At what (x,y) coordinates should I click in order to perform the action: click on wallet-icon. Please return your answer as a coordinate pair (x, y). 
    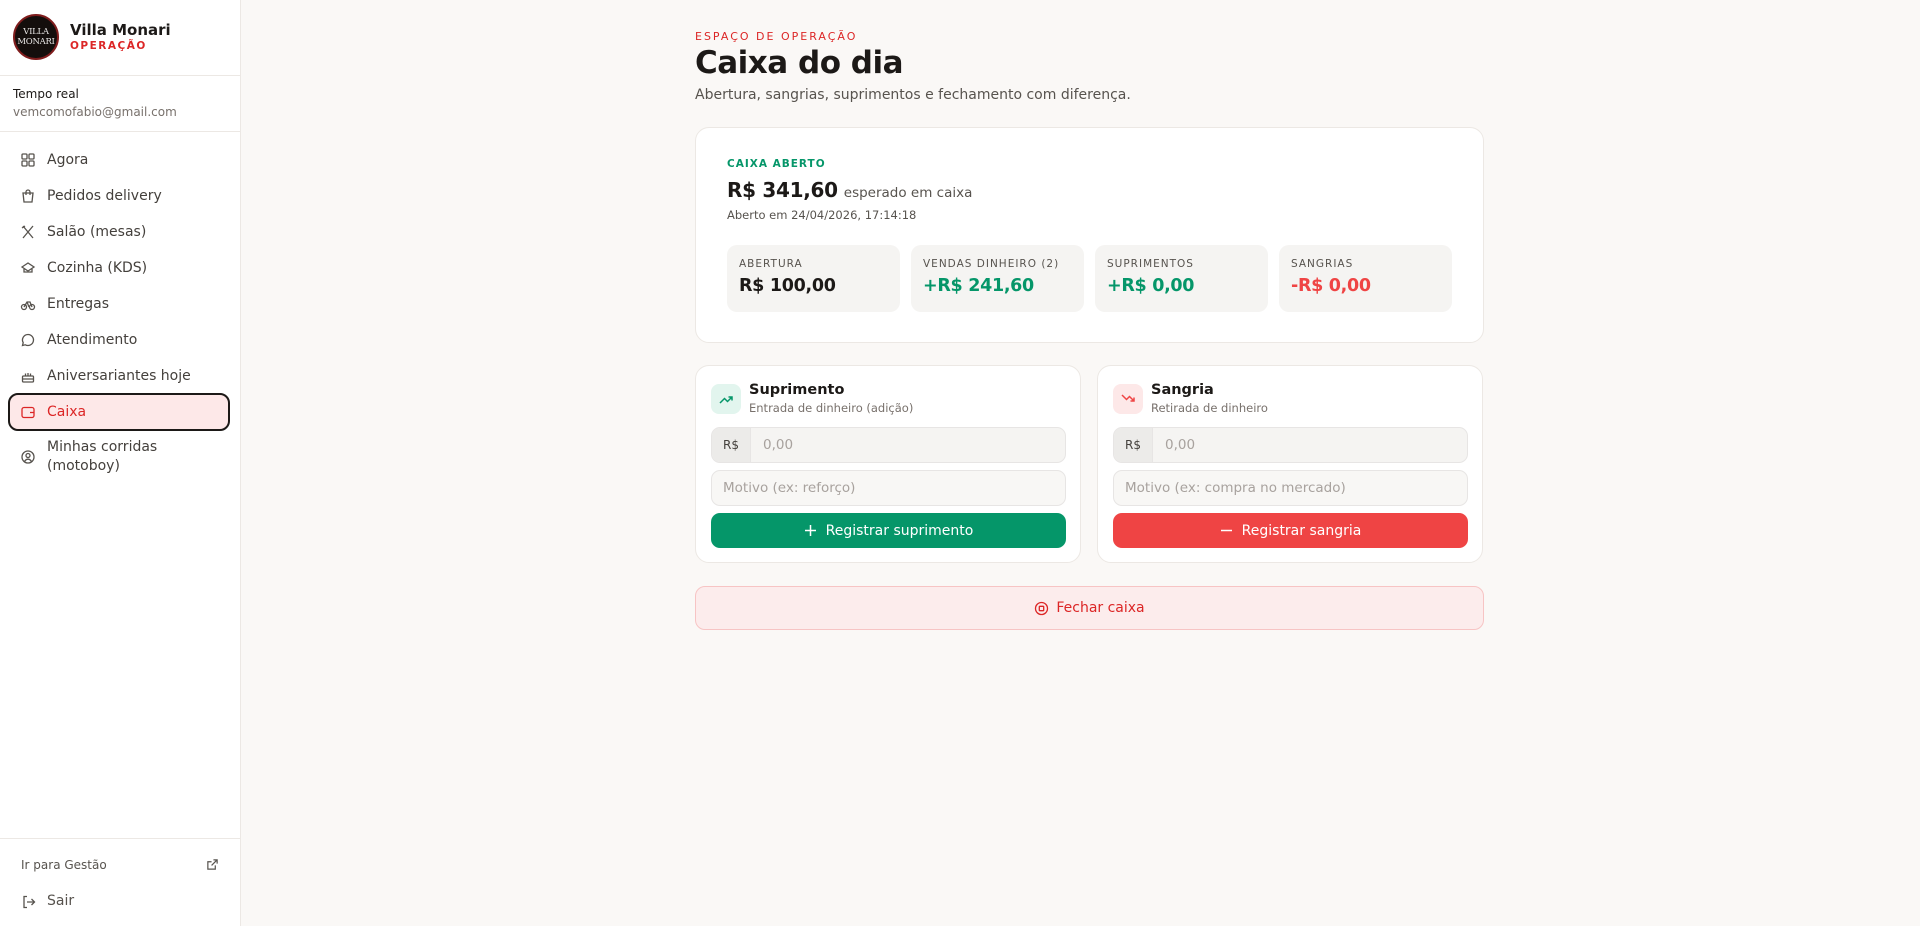
    Looking at the image, I should click on (28, 412).